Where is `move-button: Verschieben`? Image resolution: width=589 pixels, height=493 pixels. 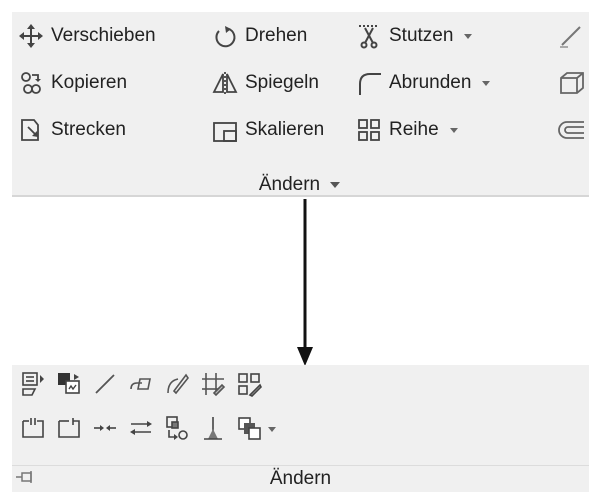 move-button: Verschieben is located at coordinates (87, 36).